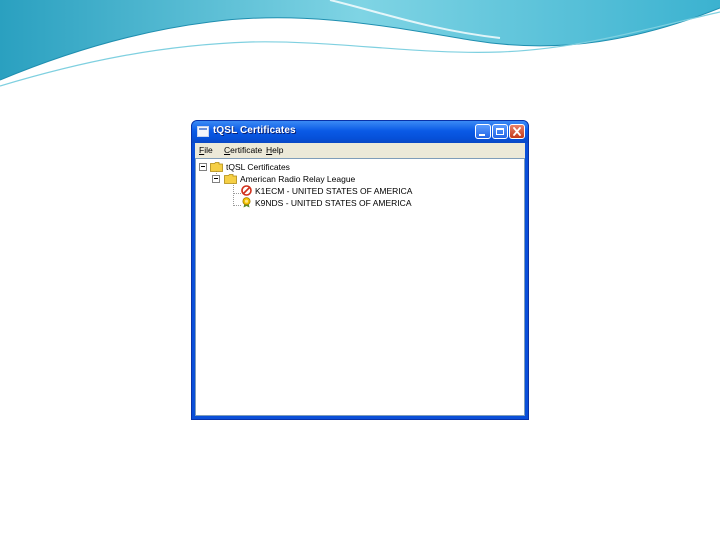  I want to click on window-title: tQSL Certificates, so click(254, 130).